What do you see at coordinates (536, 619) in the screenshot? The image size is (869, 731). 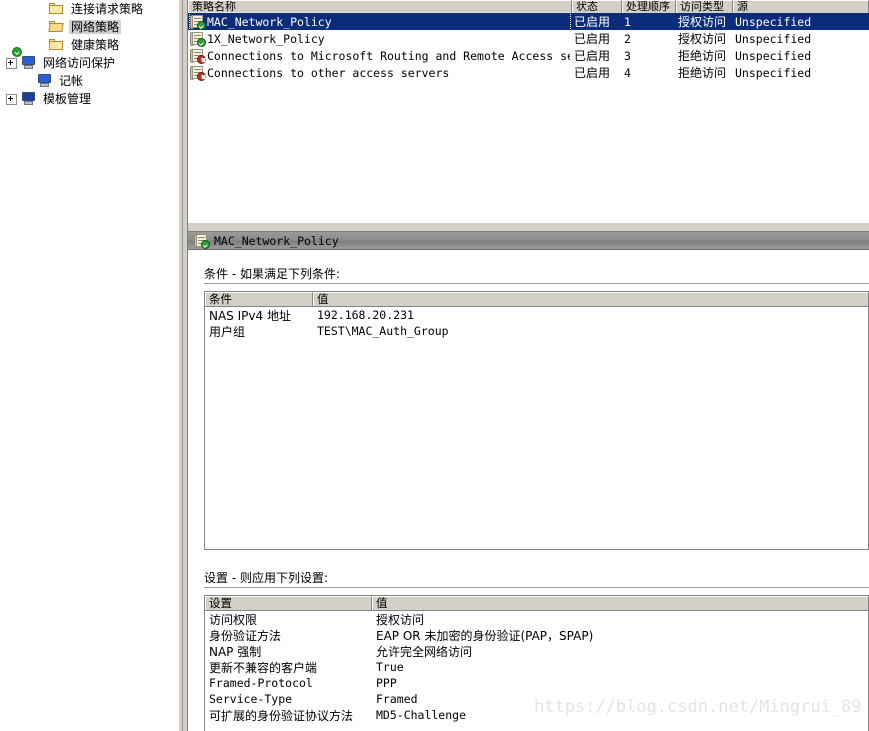 I see `setting-row: 访问权限 授权访问` at bounding box center [536, 619].